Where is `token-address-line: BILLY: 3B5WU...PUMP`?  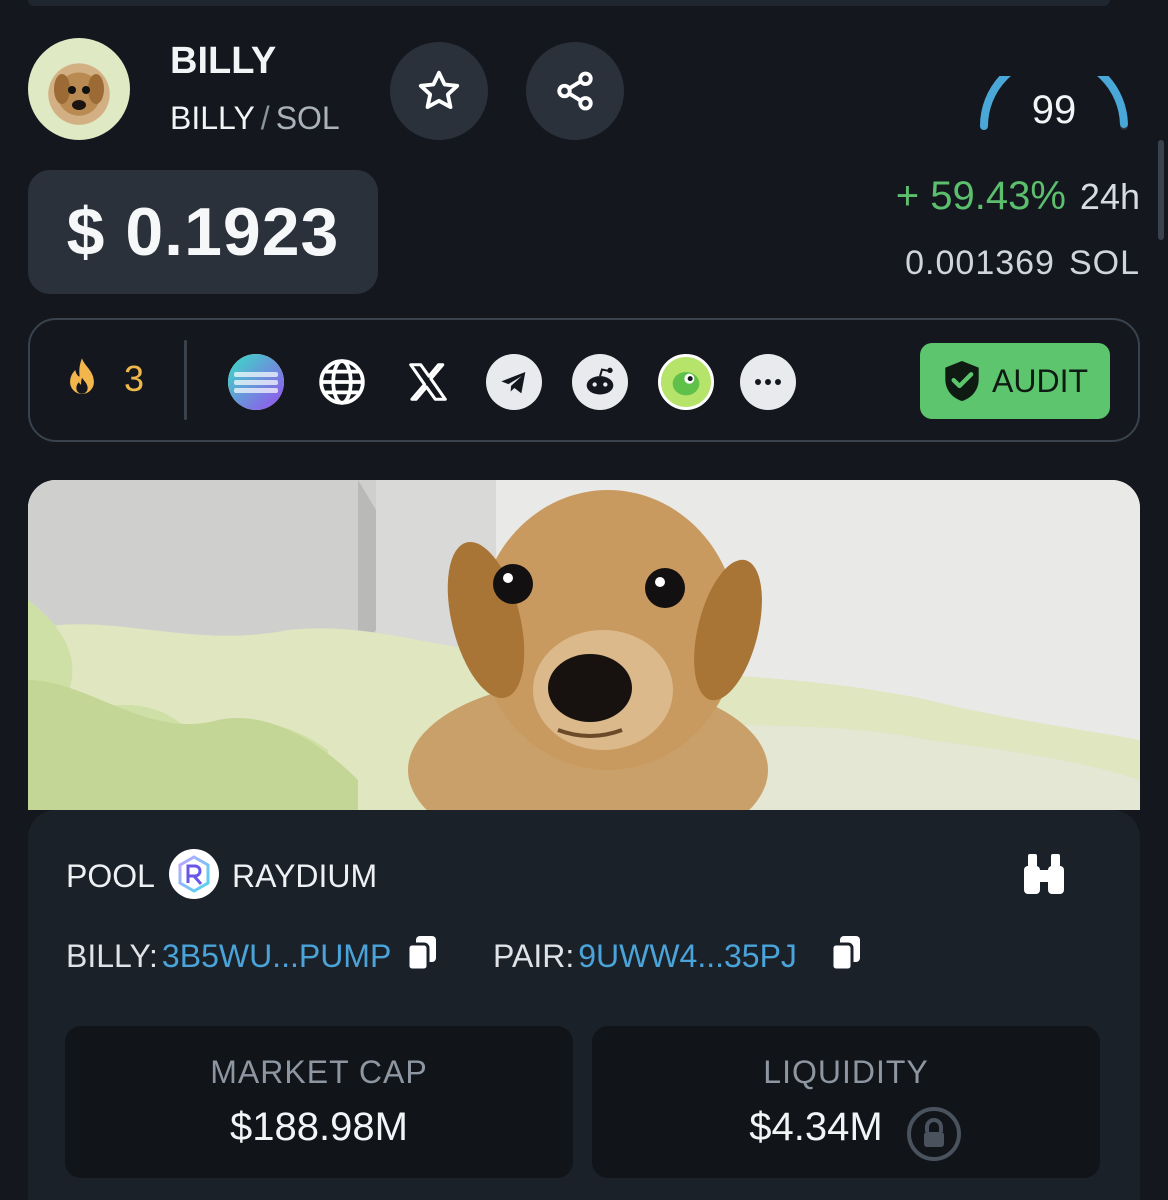 token-address-line: BILLY: 3B5WU...PUMP is located at coordinates (228, 956).